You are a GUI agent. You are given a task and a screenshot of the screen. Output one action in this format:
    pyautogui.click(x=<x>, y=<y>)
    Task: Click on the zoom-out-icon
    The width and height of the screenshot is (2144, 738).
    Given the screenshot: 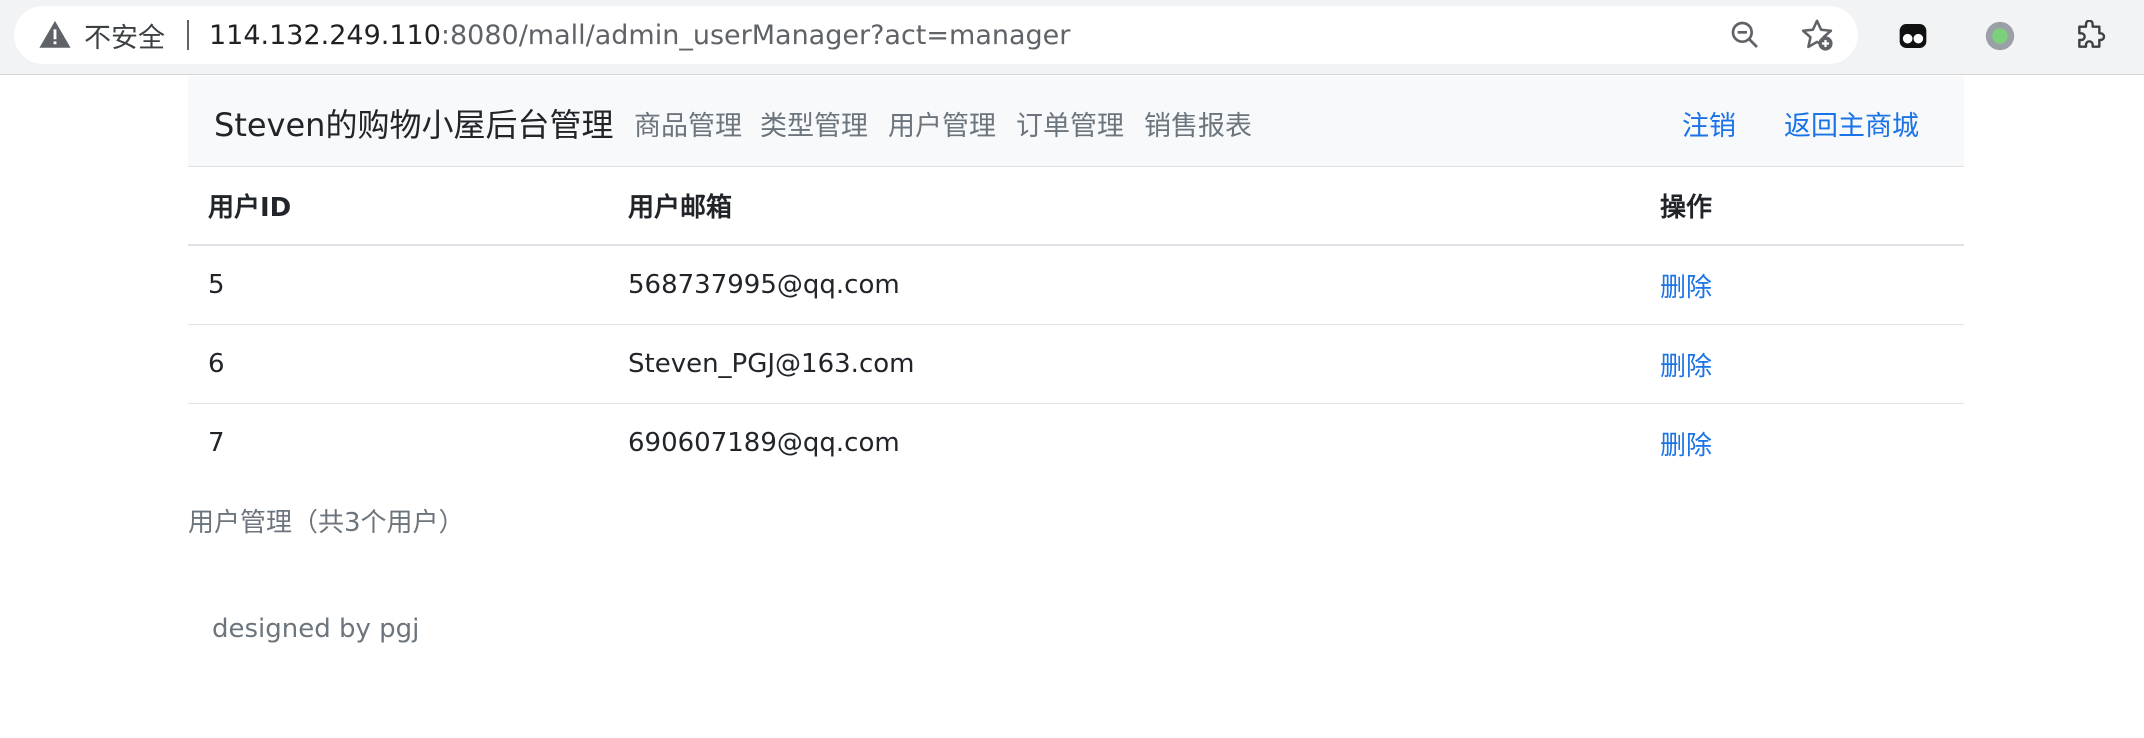 What is the action you would take?
    pyautogui.click(x=1745, y=35)
    